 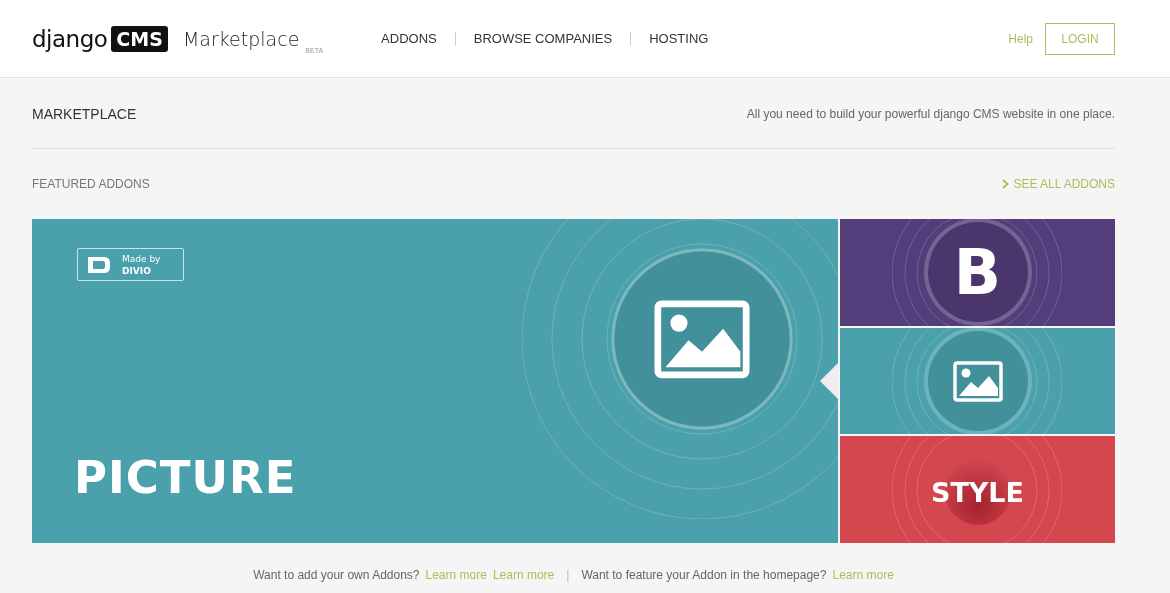 What do you see at coordinates (336, 575) in the screenshot?
I see `footer-question: Want to add your own Addons?` at bounding box center [336, 575].